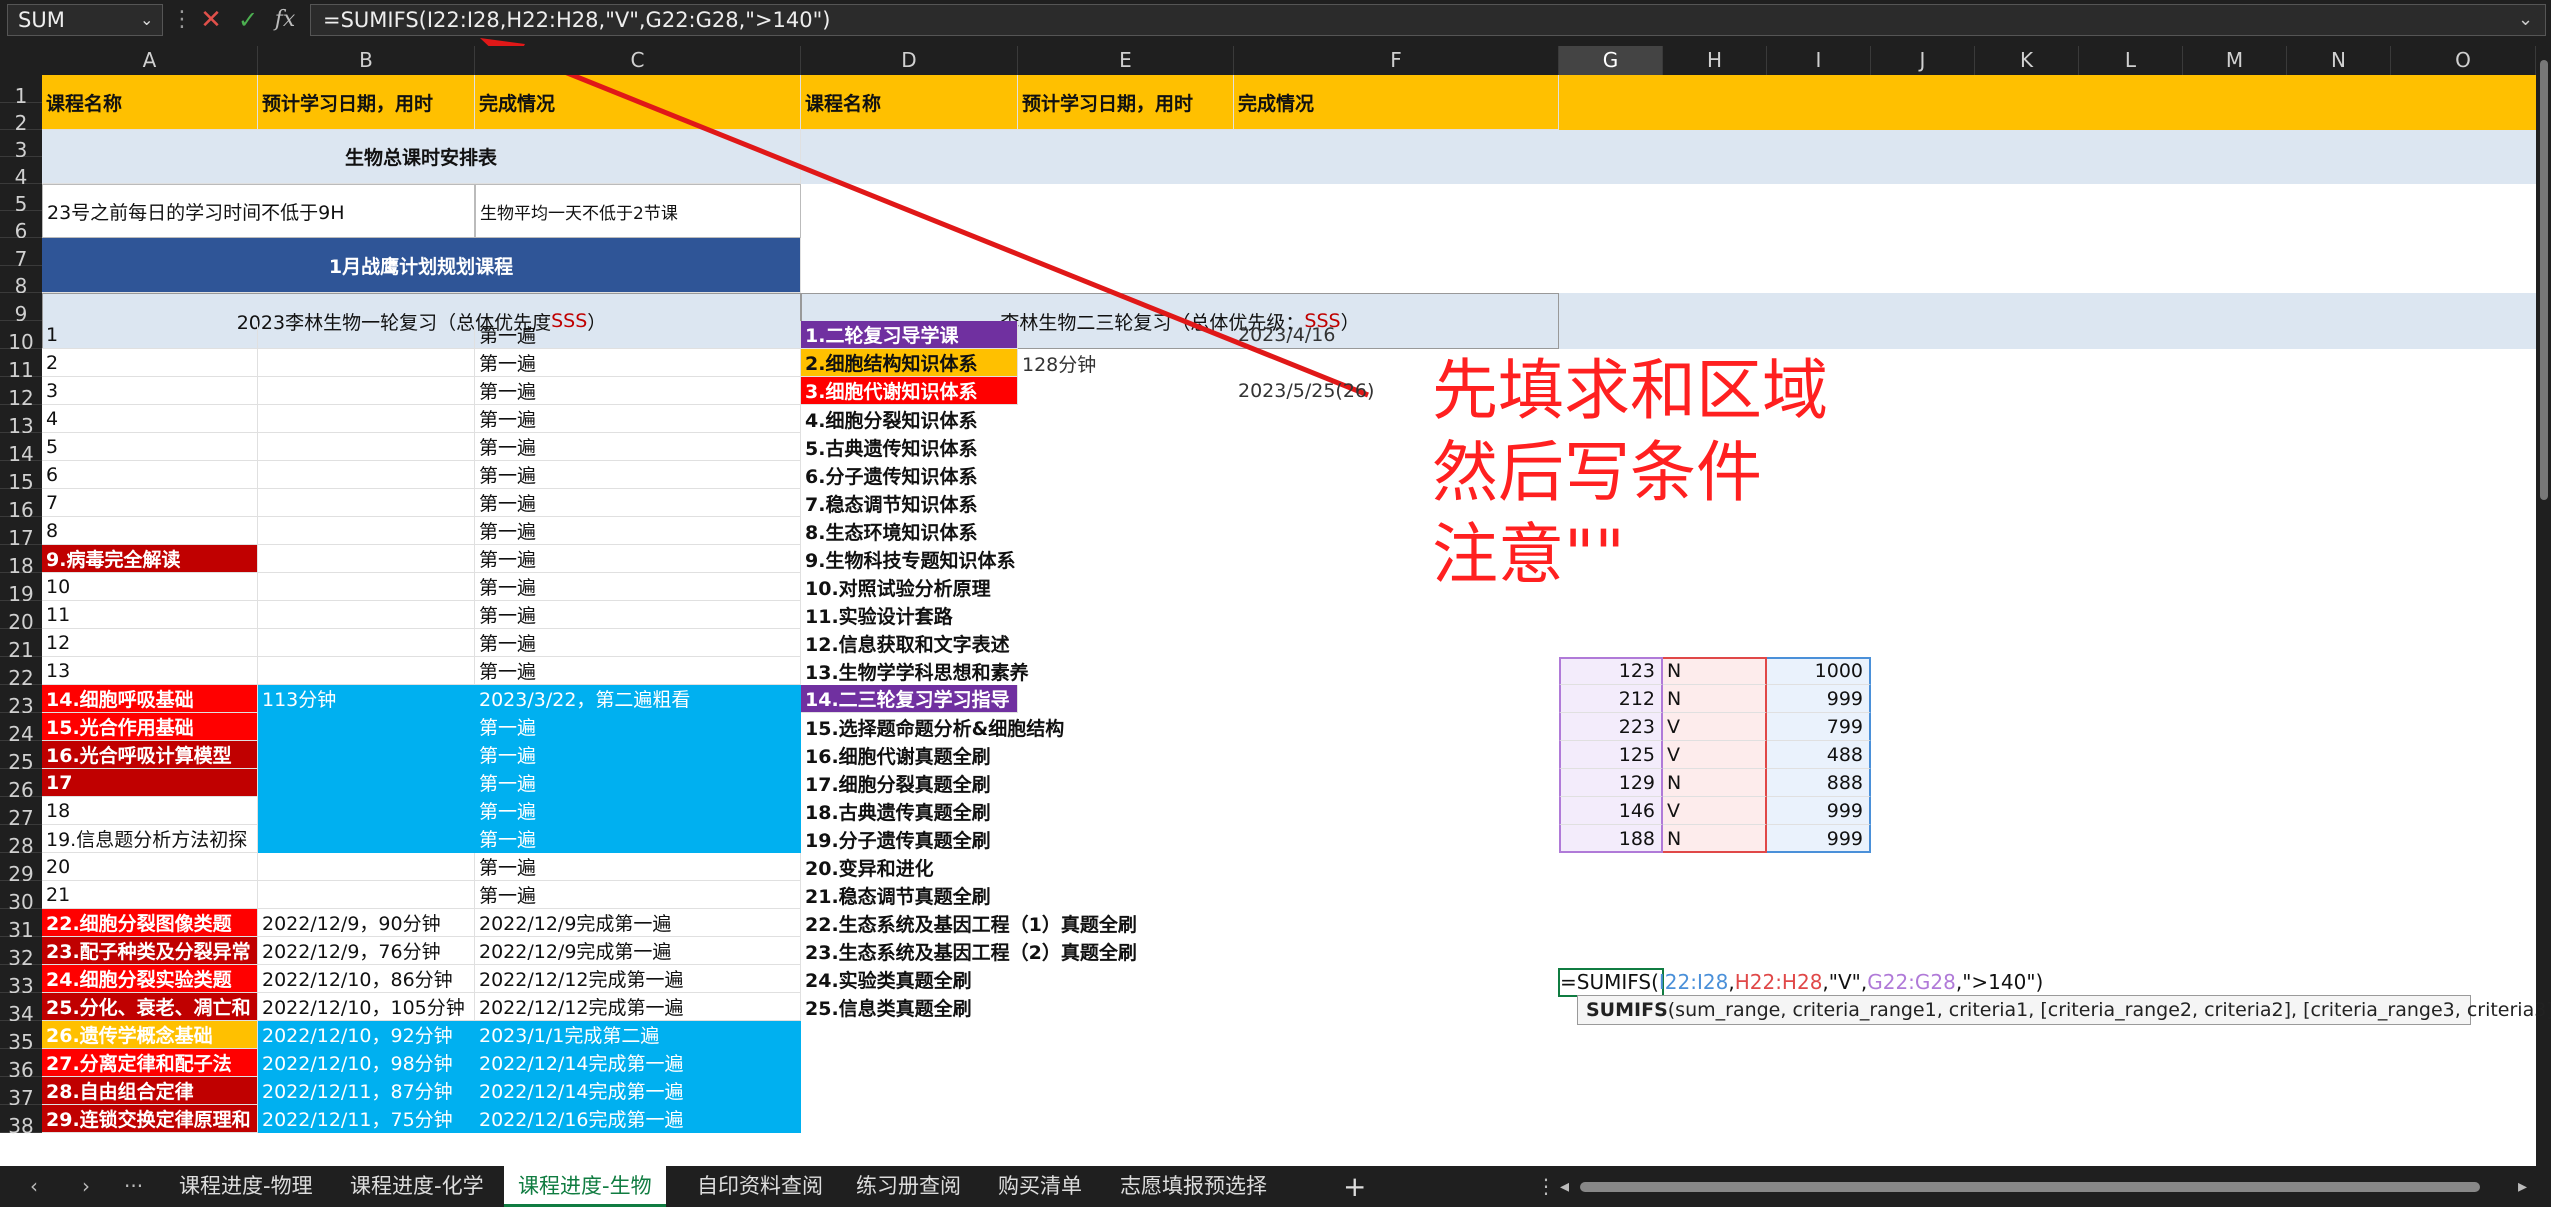 The width and height of the screenshot is (2551, 1207). What do you see at coordinates (150, 419) in the screenshot?
I see `course-cell-a: 4` at bounding box center [150, 419].